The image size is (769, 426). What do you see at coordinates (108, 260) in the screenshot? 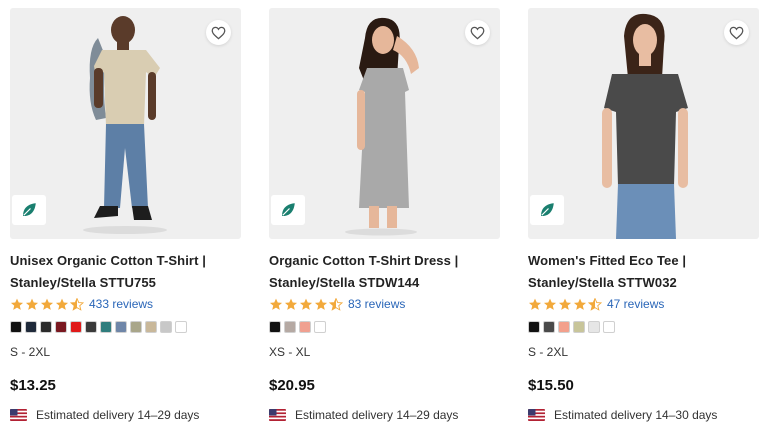
I see `product-title-line1: Unisex Organic Cotton T-Shirt |` at bounding box center [108, 260].